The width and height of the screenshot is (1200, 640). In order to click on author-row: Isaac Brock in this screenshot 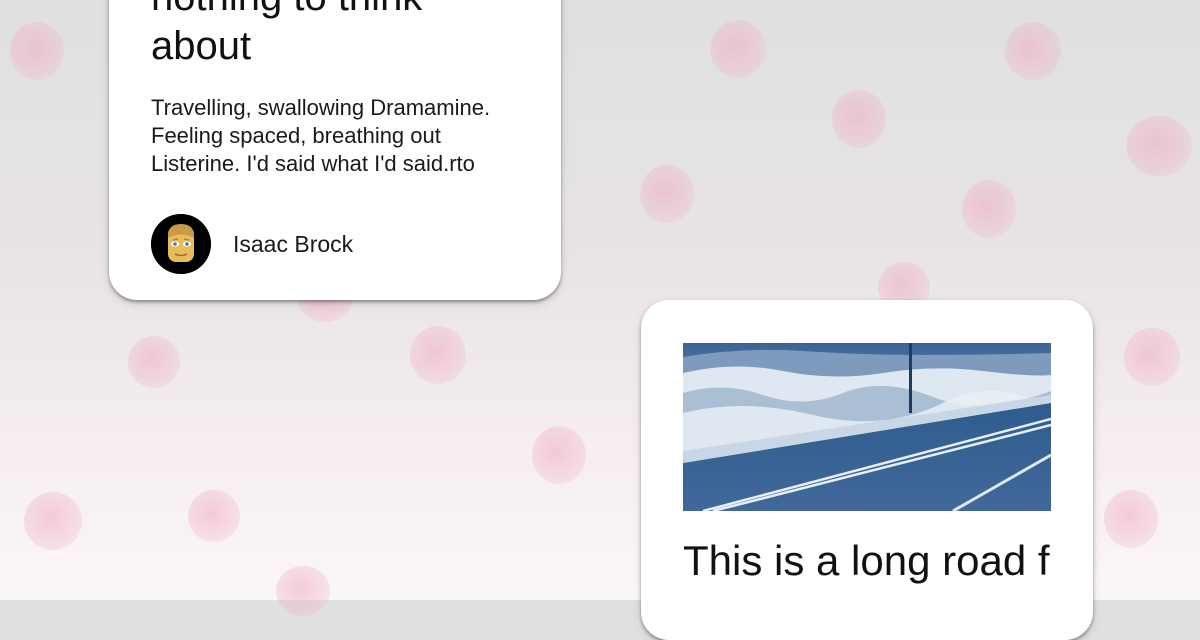, I will do `click(252, 244)`.